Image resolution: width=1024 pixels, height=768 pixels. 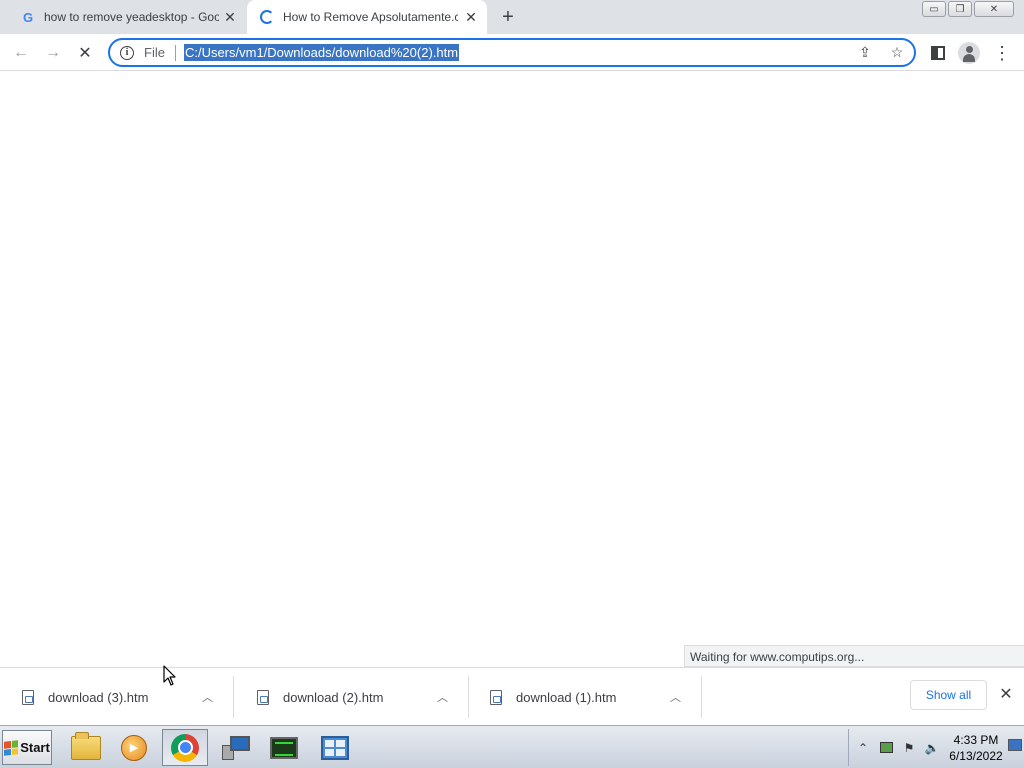 What do you see at coordinates (934, 9) in the screenshot?
I see `minimize-button: ▭` at bounding box center [934, 9].